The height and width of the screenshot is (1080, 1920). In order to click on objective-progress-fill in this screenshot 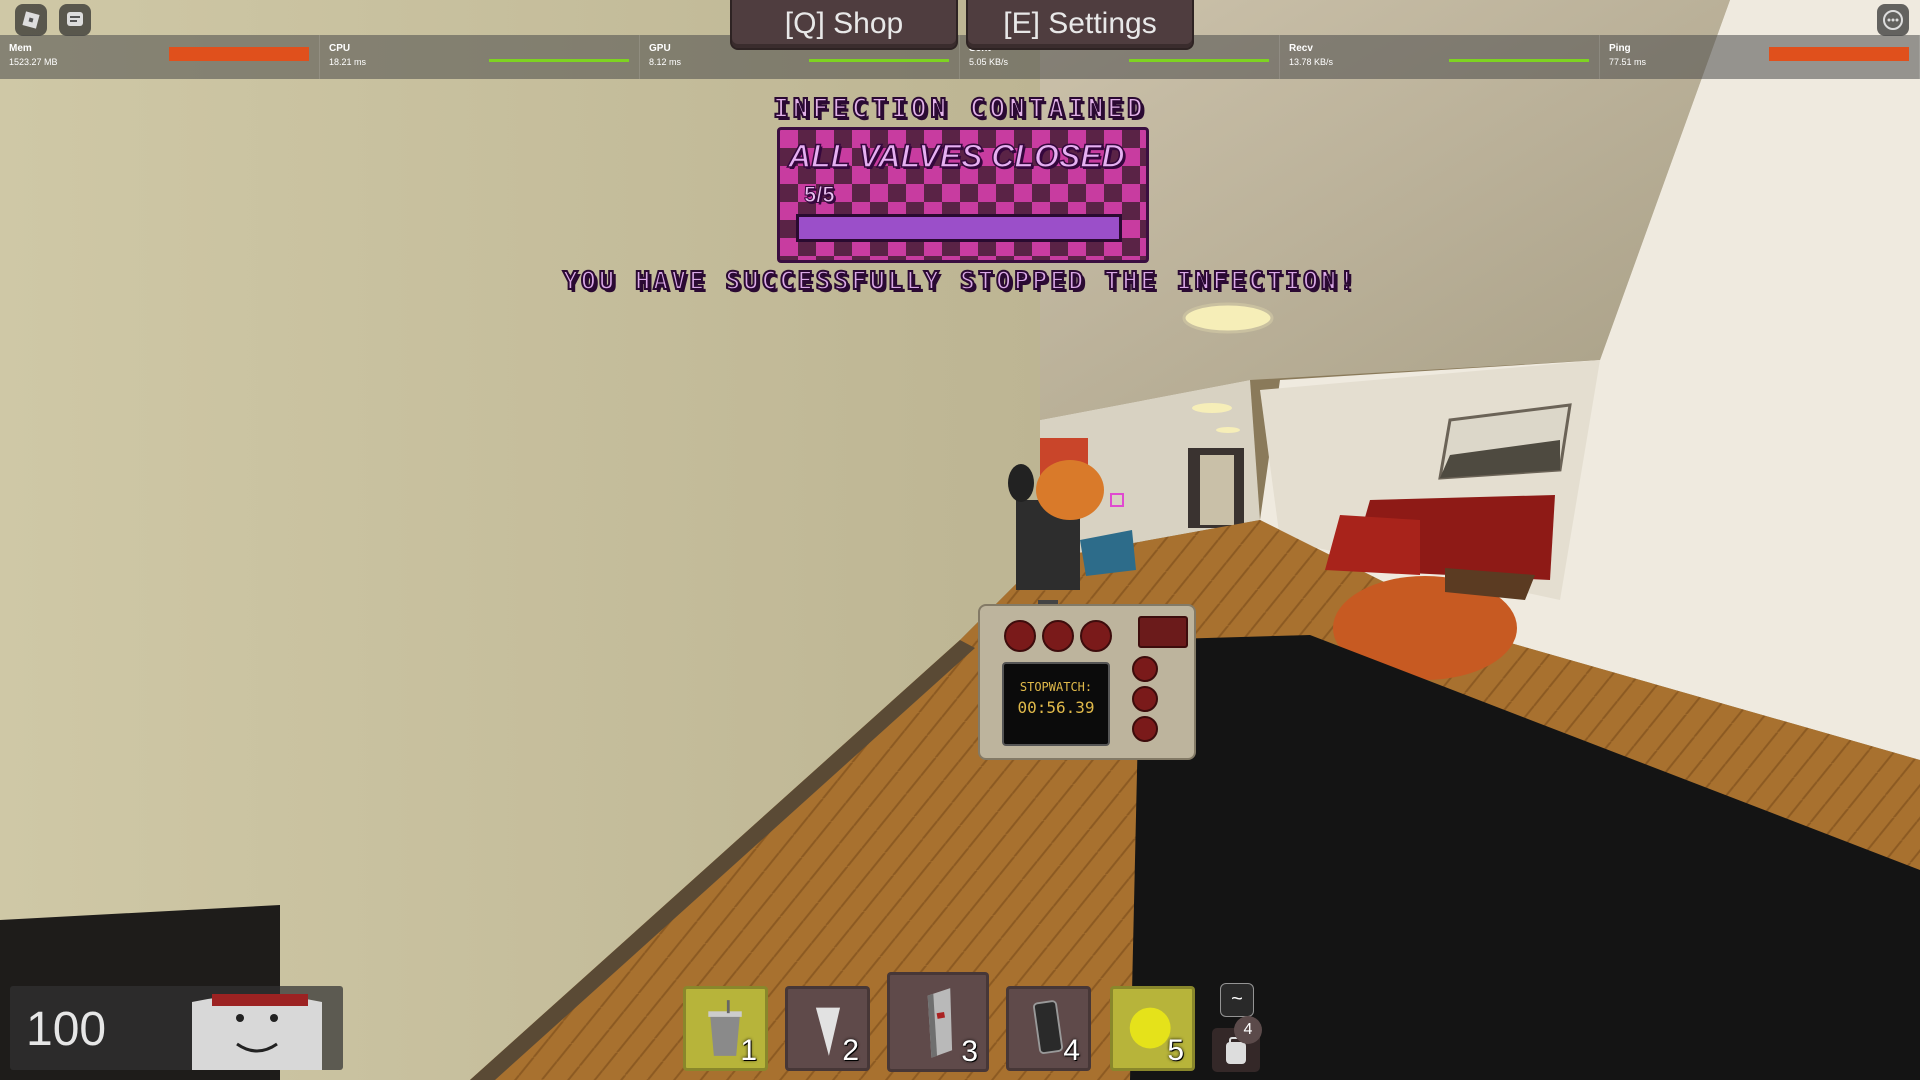, I will do `click(959, 228)`.